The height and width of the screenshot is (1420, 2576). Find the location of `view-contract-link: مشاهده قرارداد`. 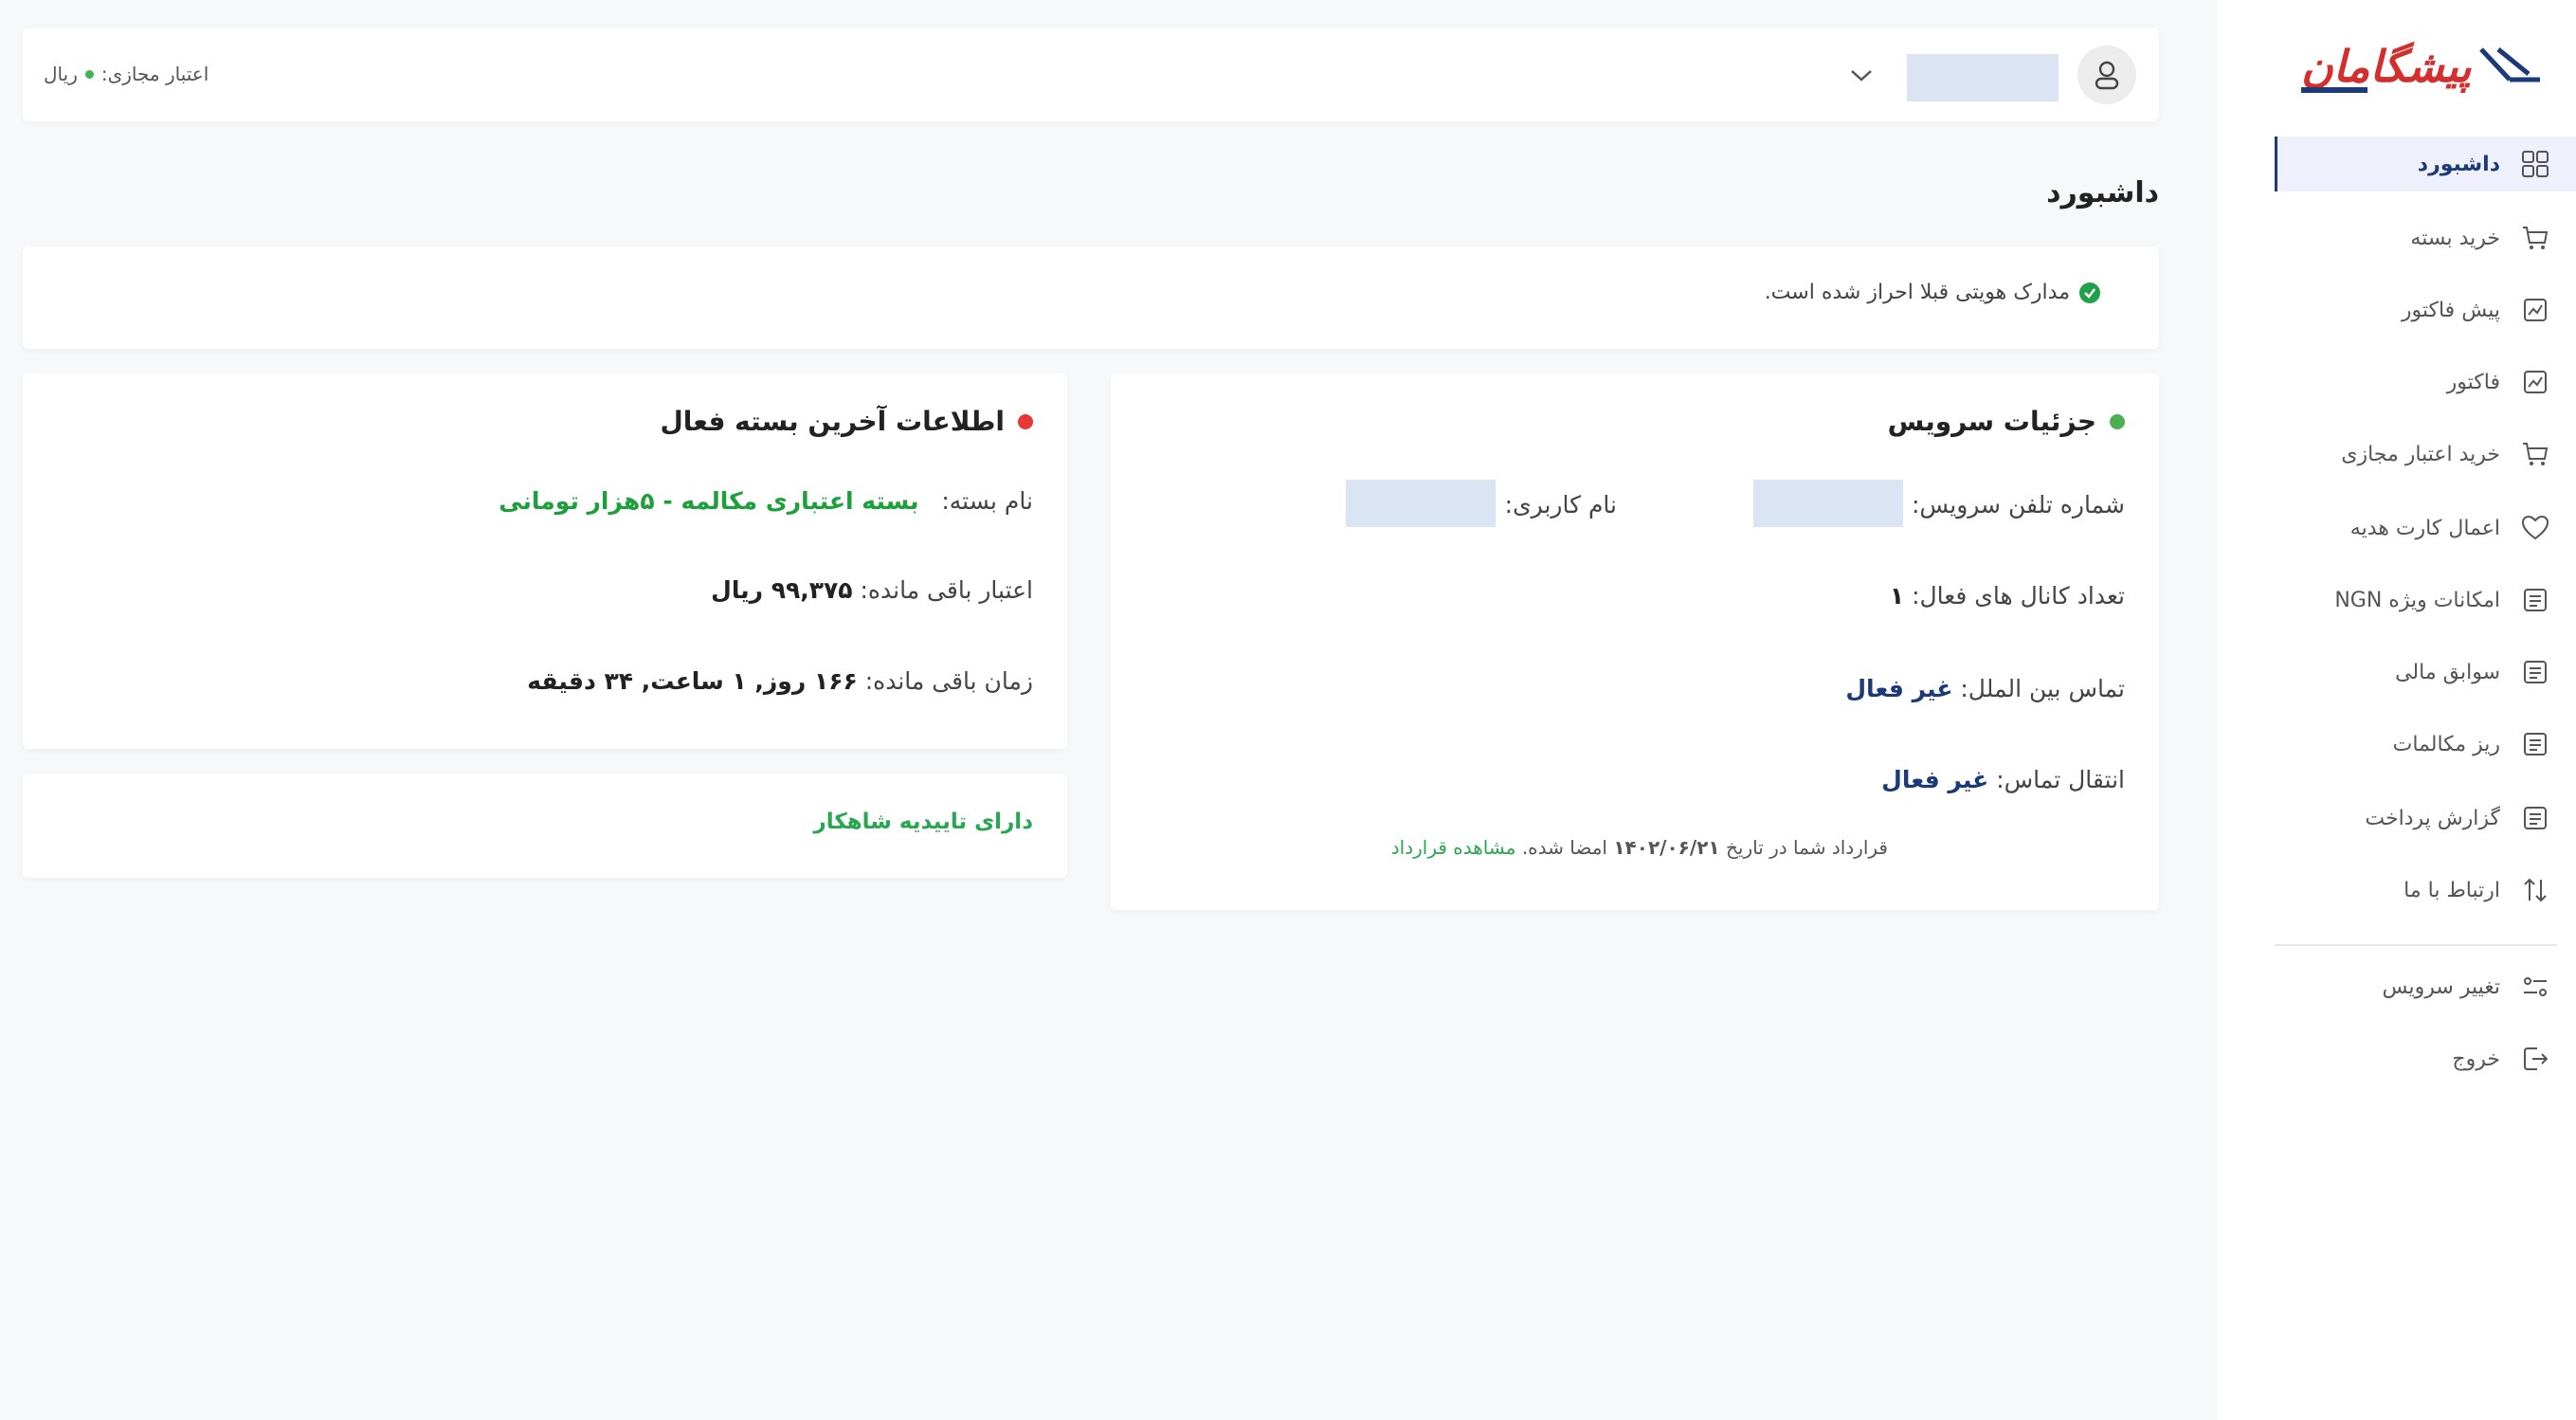

view-contract-link: مشاهده قرارداد is located at coordinates (1453, 847).